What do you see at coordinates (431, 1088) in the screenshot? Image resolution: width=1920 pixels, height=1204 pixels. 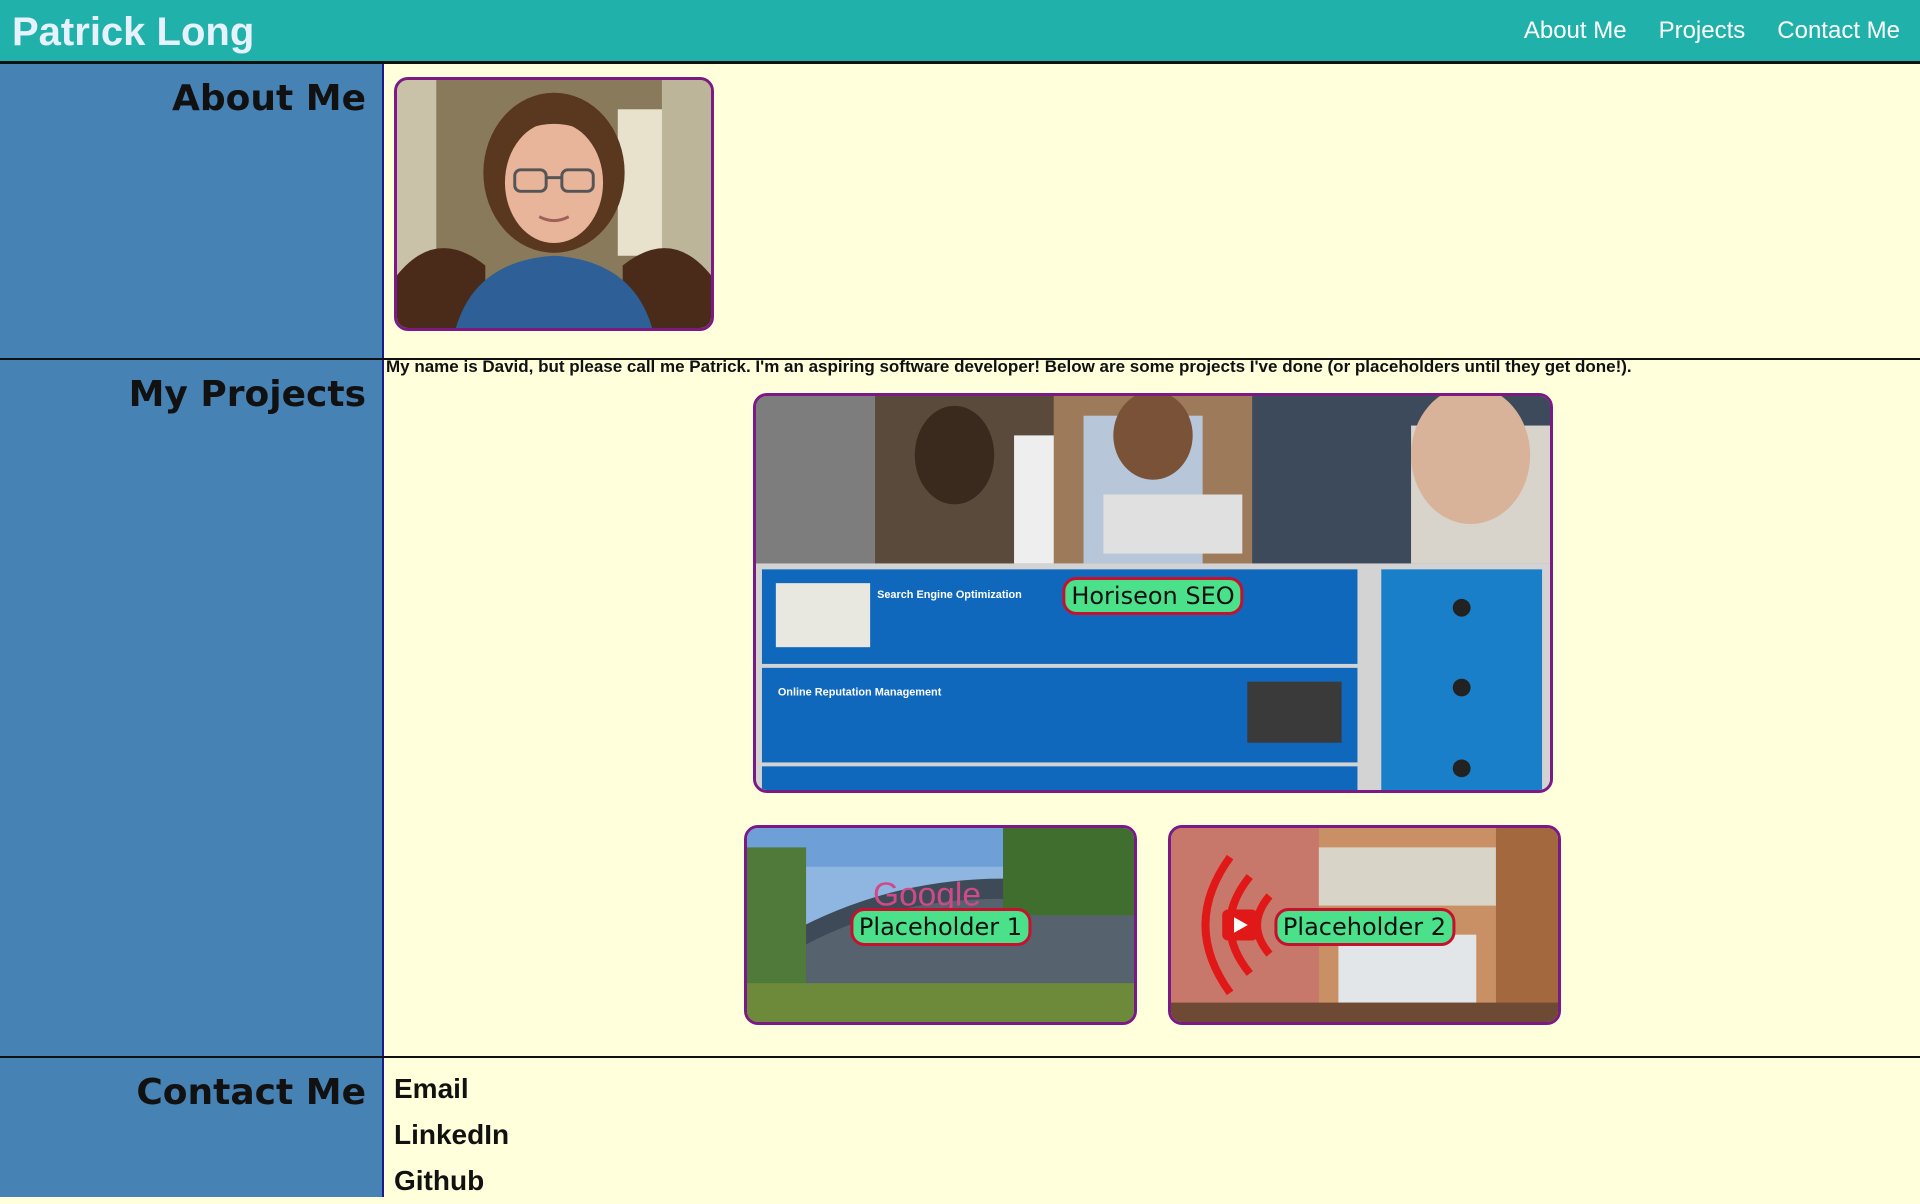 I see `email-link: Email` at bounding box center [431, 1088].